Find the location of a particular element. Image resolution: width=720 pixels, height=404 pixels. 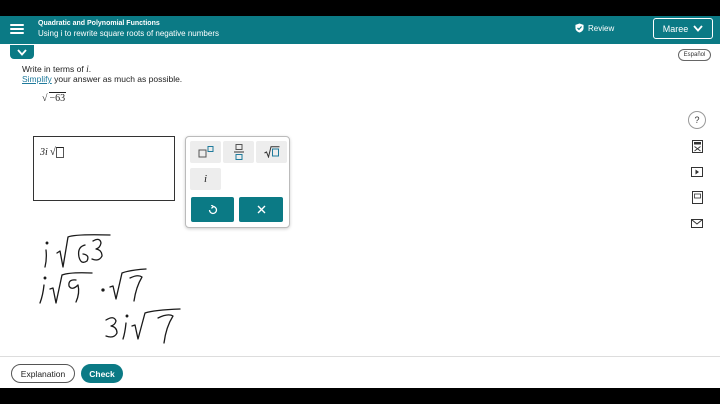

help-button: ? is located at coordinates (697, 120).